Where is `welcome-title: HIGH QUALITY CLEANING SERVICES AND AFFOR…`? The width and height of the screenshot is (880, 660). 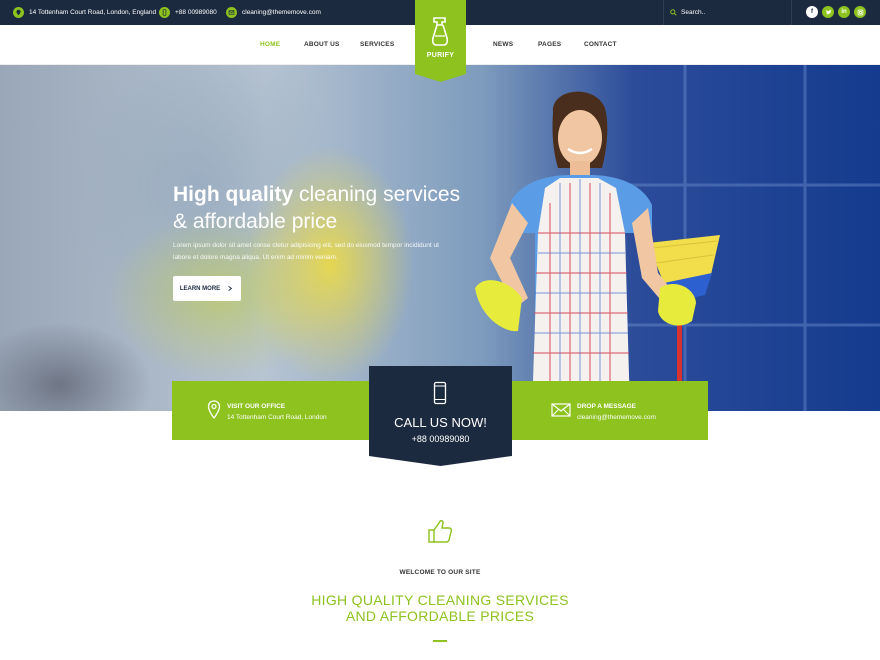
welcome-title: HIGH QUALITY CLEANING SERVICES AND AFFOR… is located at coordinates (440, 608).